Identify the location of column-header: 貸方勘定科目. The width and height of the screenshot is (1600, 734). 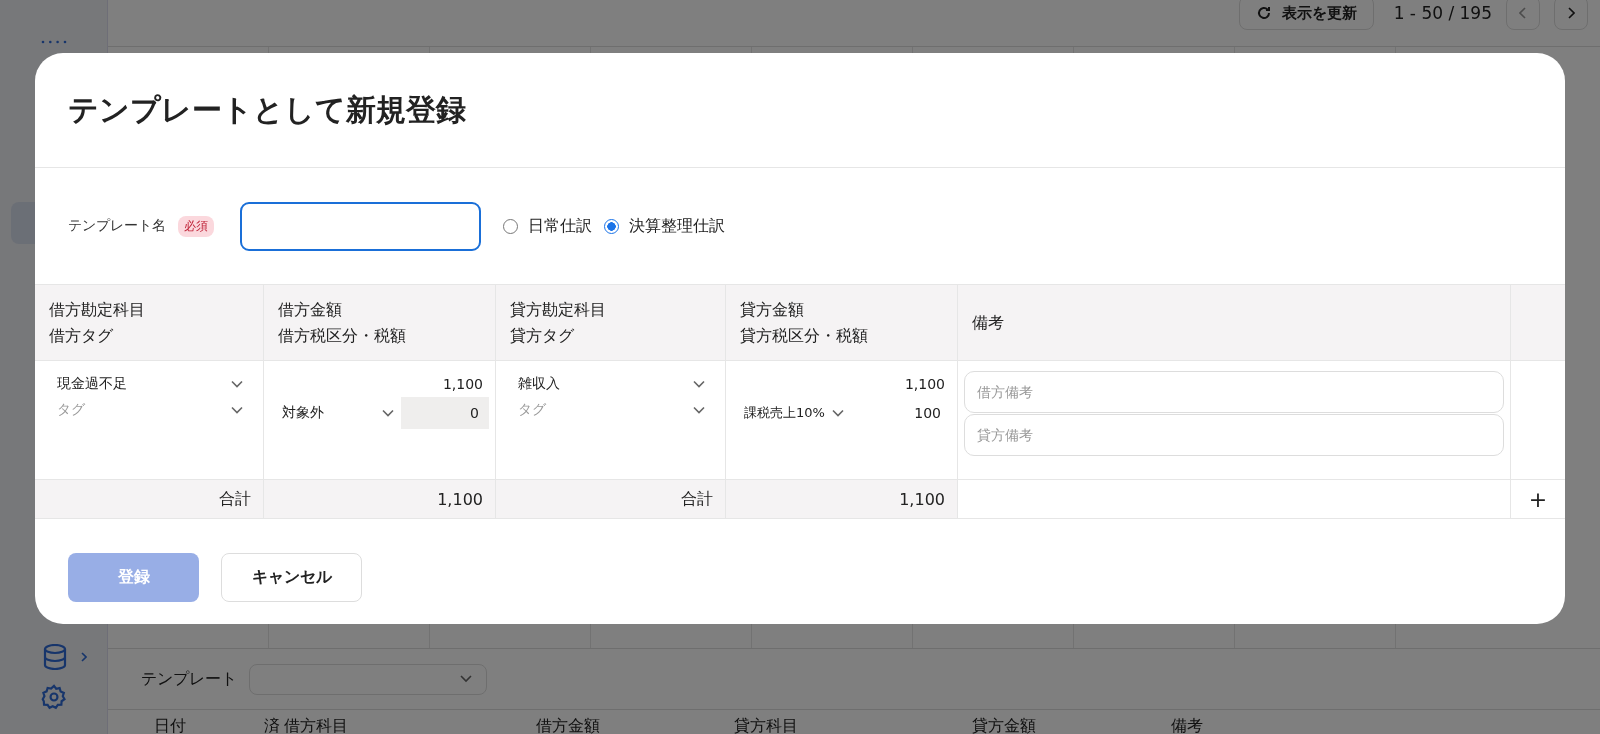
(558, 309).